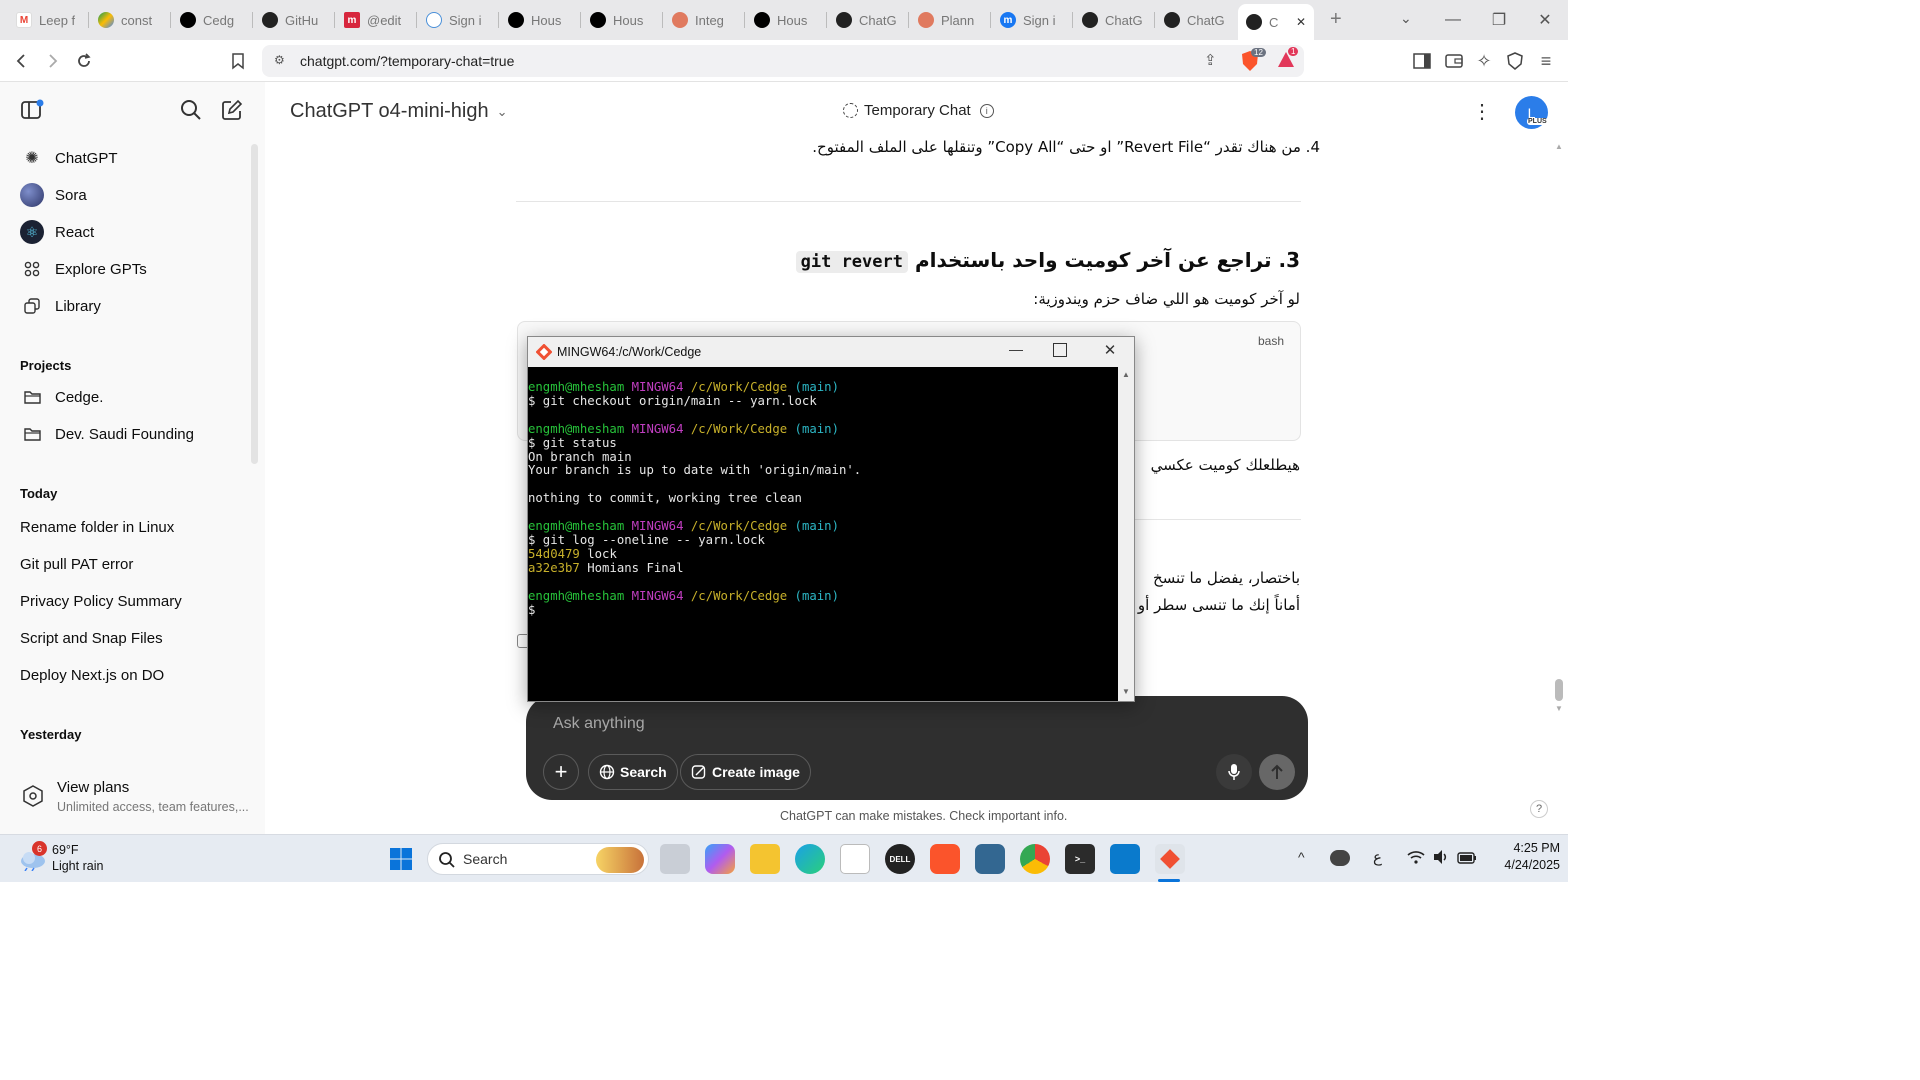  What do you see at coordinates (192, 111) in the screenshot?
I see `search-chats-icon` at bounding box center [192, 111].